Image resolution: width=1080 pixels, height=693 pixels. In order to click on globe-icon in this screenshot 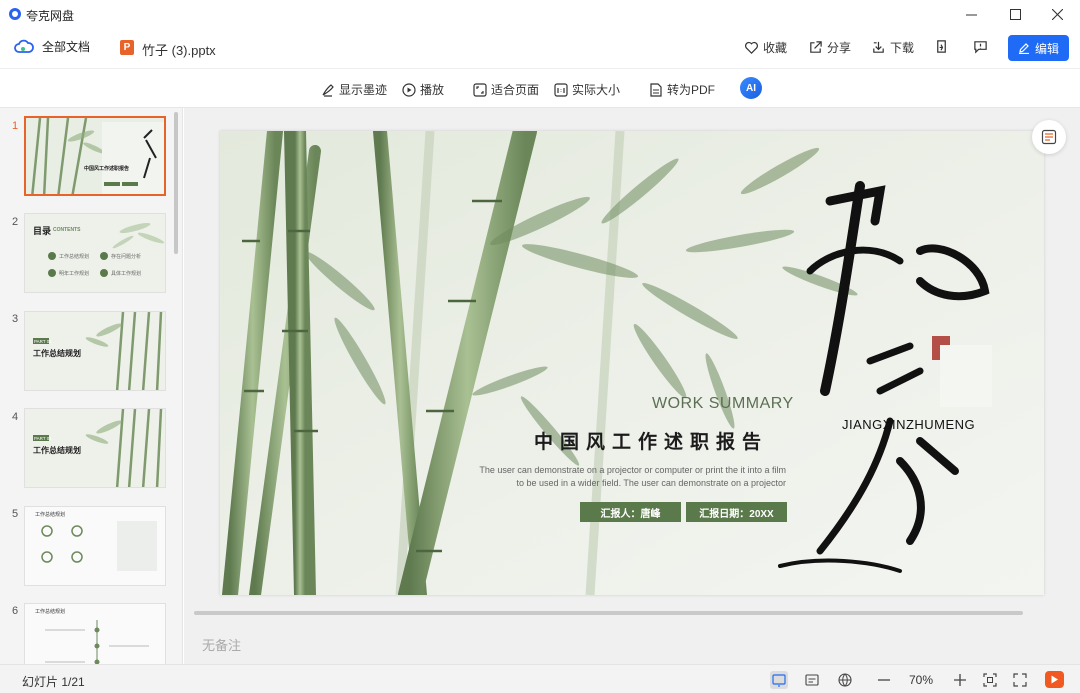, I will do `click(845, 680)`.